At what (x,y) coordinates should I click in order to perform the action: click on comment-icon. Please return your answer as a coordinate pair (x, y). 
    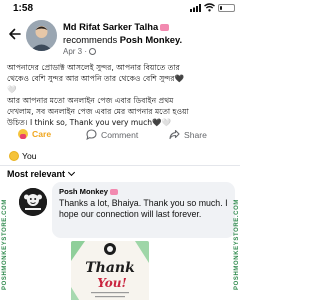
    Looking at the image, I should click on (91, 134).